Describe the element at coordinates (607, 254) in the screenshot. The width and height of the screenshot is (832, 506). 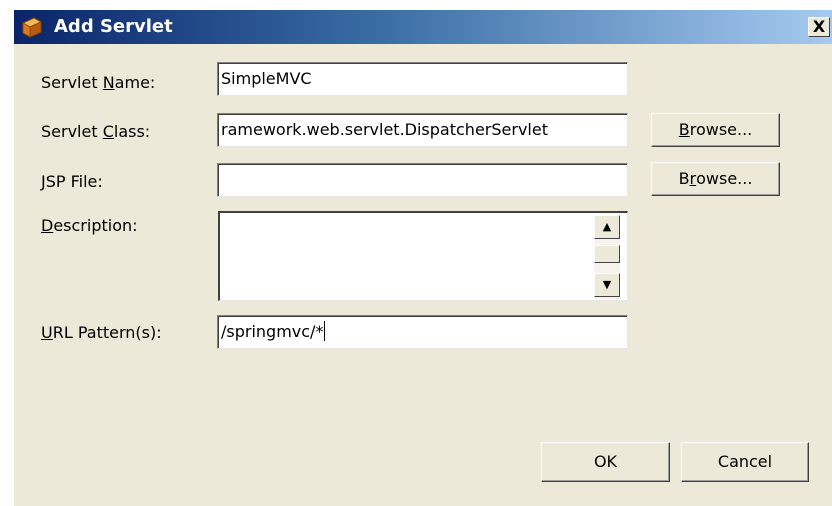
I see `scroll-thumb` at that location.